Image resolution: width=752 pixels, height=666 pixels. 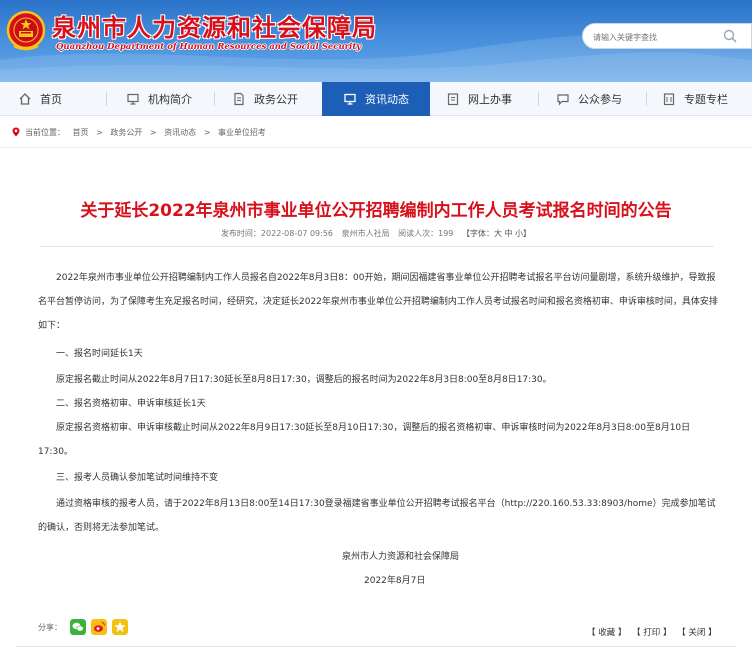 I want to click on document-icon, so click(x=239, y=99).